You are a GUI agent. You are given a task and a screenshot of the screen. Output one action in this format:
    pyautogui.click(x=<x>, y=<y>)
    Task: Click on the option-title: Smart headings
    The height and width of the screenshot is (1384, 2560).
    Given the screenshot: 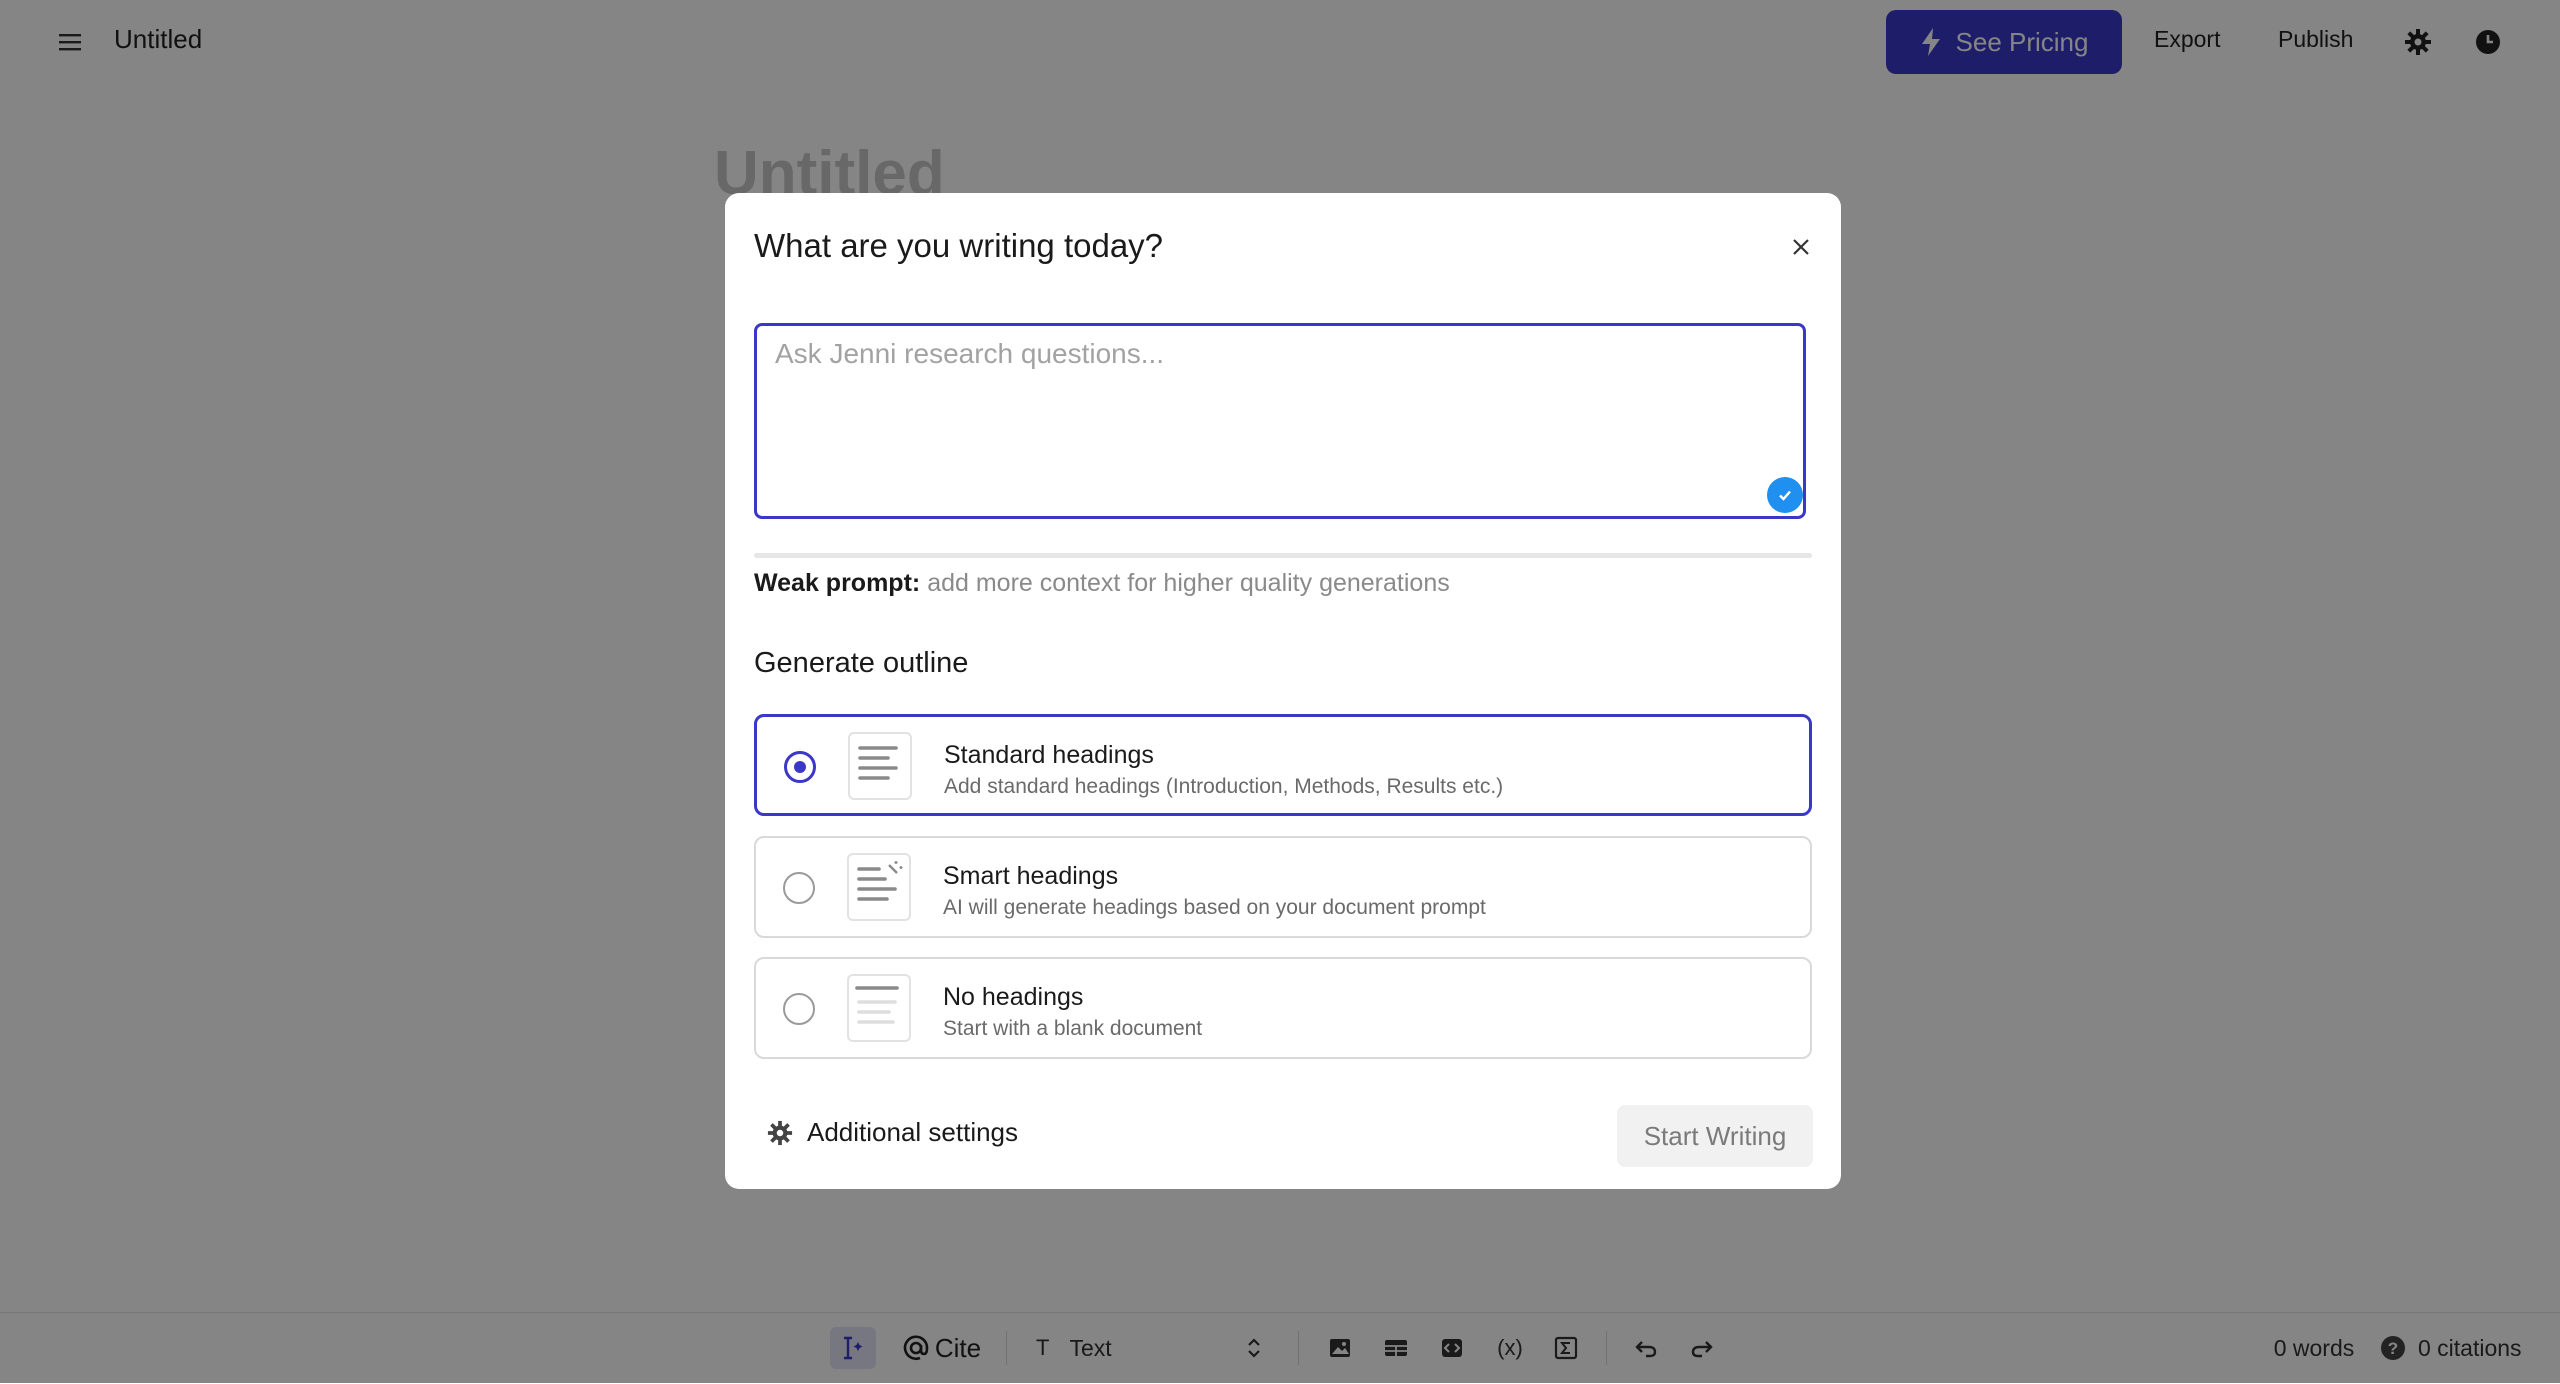 What is the action you would take?
    pyautogui.click(x=1031, y=876)
    